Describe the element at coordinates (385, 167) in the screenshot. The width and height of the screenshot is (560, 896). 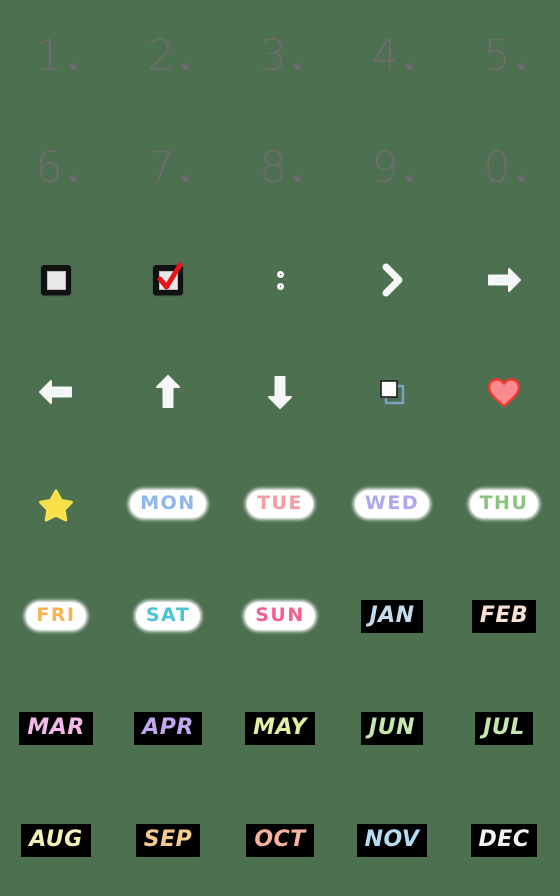
I see `numeral-digit: 9` at that location.